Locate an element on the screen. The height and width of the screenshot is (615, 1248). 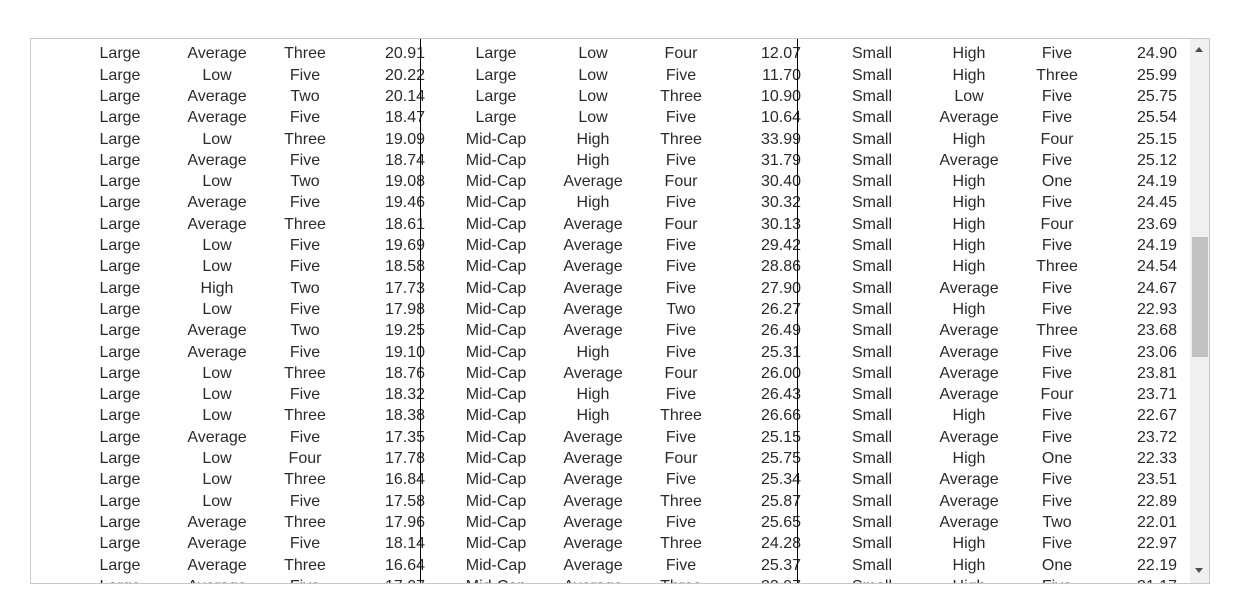
risk-level-cell: Low is located at coordinates (593, 54).